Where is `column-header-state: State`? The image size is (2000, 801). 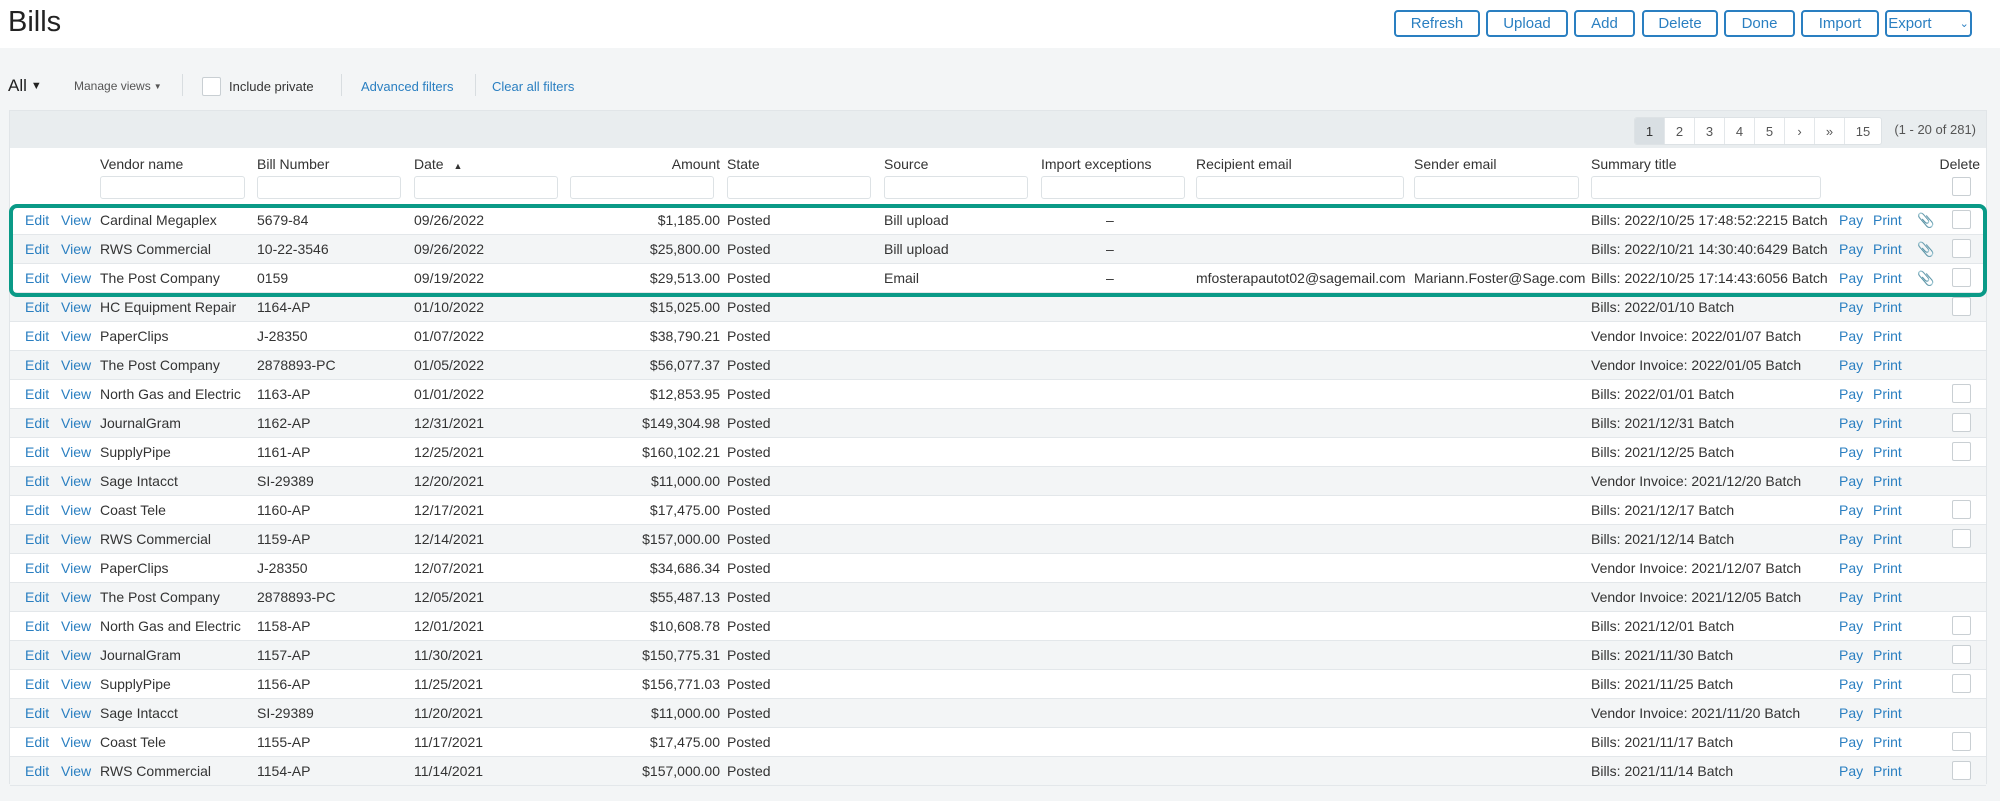 column-header-state: State is located at coordinates (743, 164).